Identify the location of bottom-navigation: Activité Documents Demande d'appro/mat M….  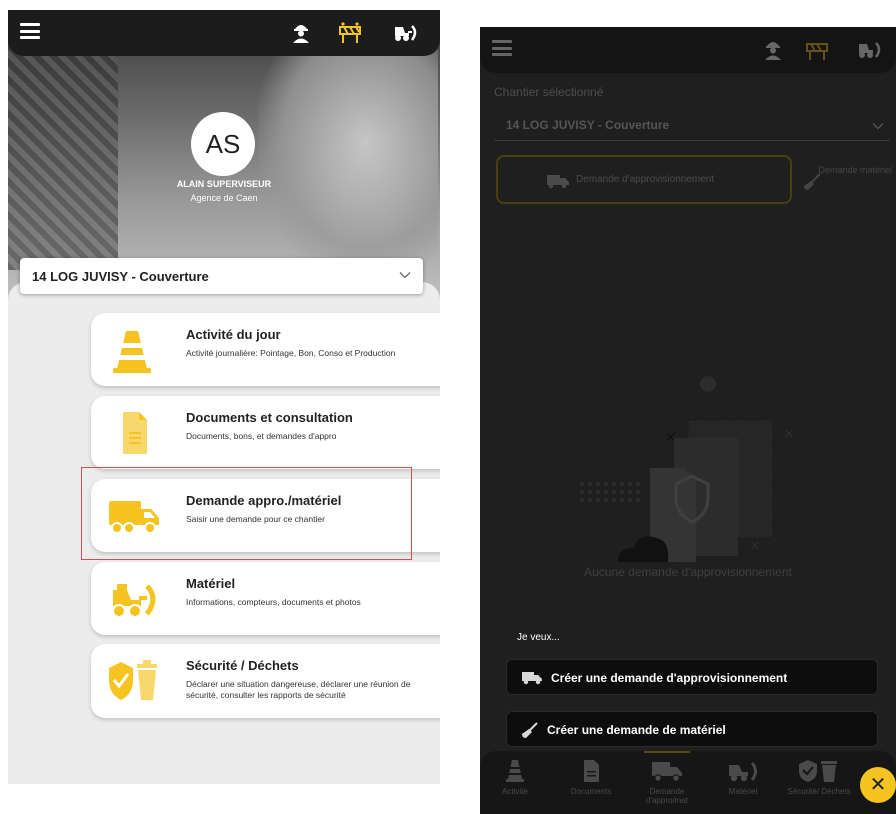
(688, 782).